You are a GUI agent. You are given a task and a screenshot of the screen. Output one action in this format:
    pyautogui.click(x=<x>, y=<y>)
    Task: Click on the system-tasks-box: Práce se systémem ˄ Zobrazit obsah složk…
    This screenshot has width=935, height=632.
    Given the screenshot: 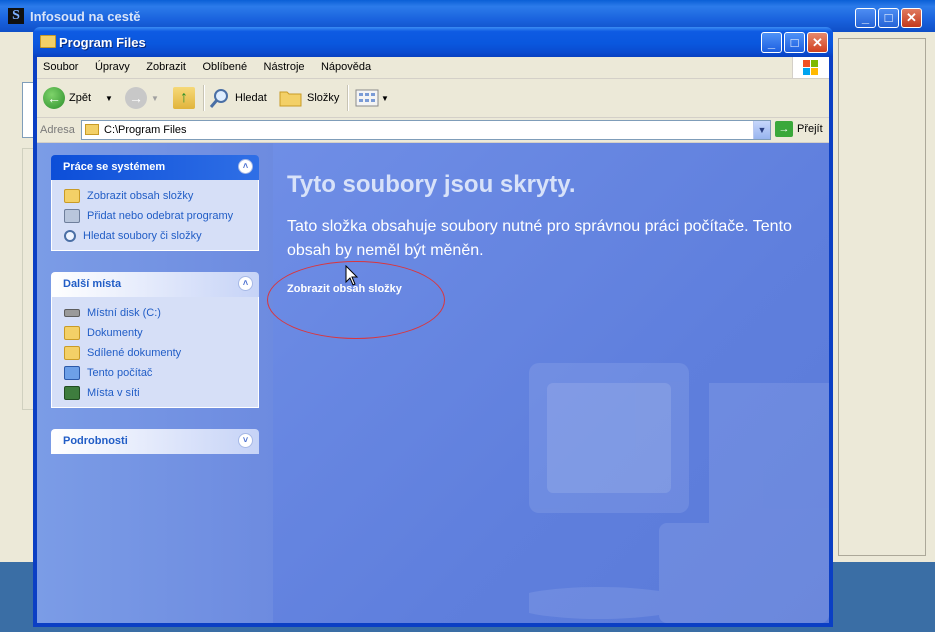 What is the action you would take?
    pyautogui.click(x=155, y=203)
    